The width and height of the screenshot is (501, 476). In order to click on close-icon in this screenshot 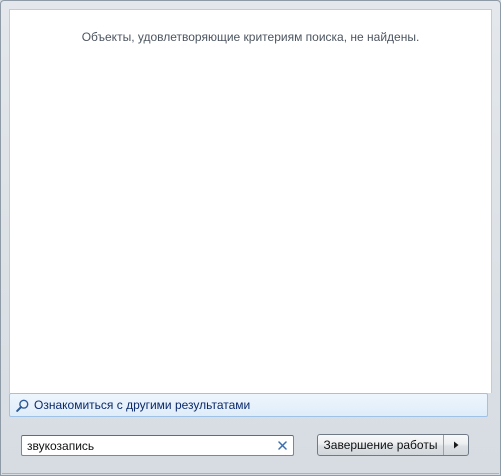, I will do `click(282, 445)`.